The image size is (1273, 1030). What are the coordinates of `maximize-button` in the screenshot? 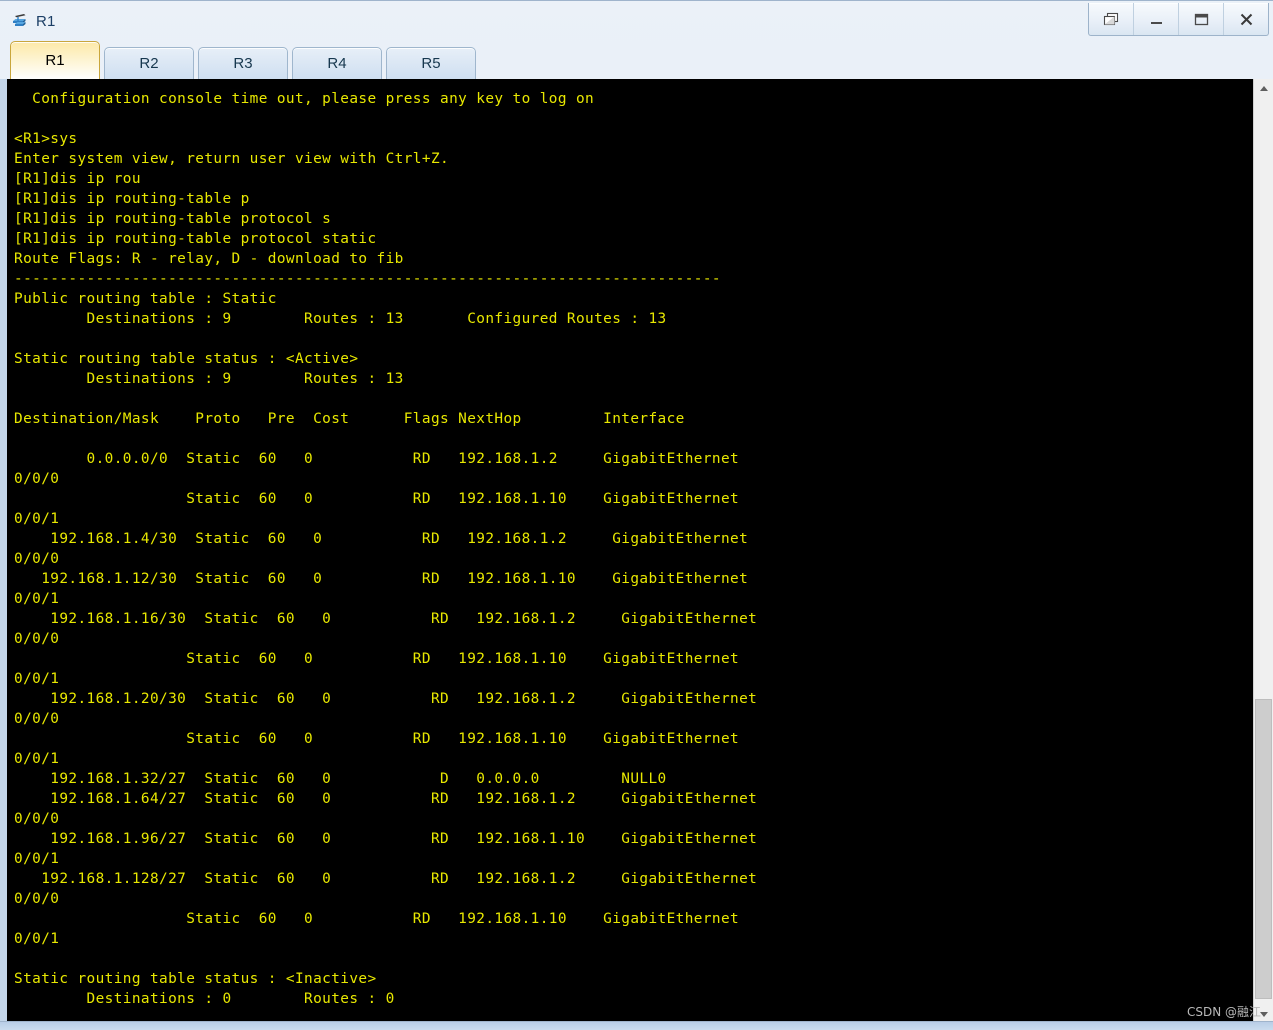 It's located at (1201, 19).